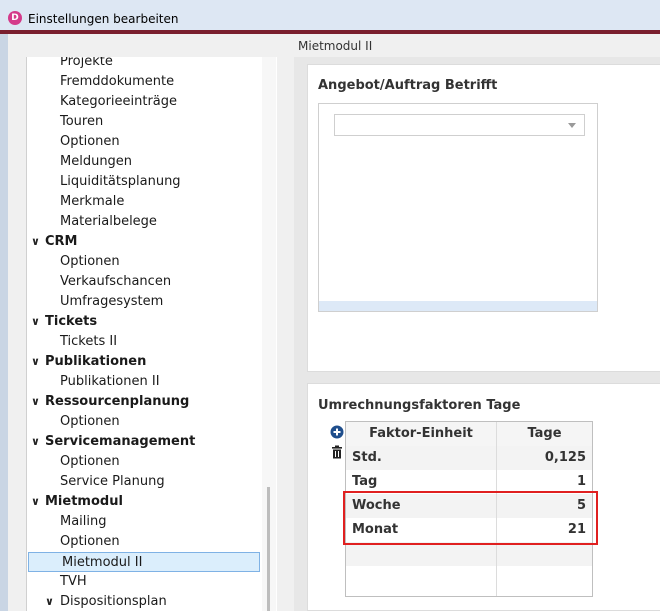 This screenshot has width=660, height=611. Describe the element at coordinates (143, 502) in the screenshot. I see `tree-item: ∨ Mietmodul` at that location.